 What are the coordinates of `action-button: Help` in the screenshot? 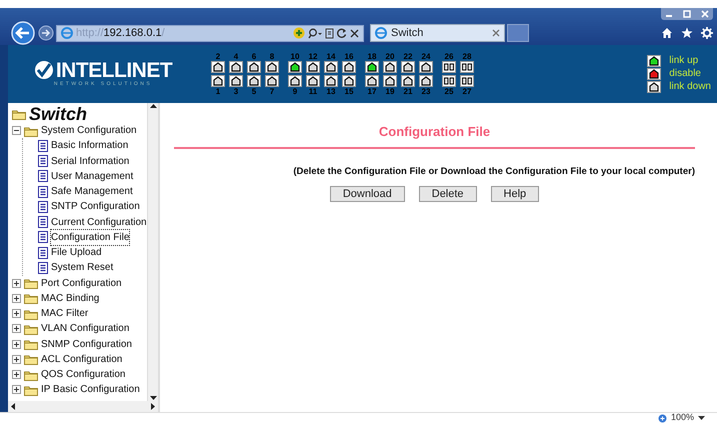 It's located at (515, 194).